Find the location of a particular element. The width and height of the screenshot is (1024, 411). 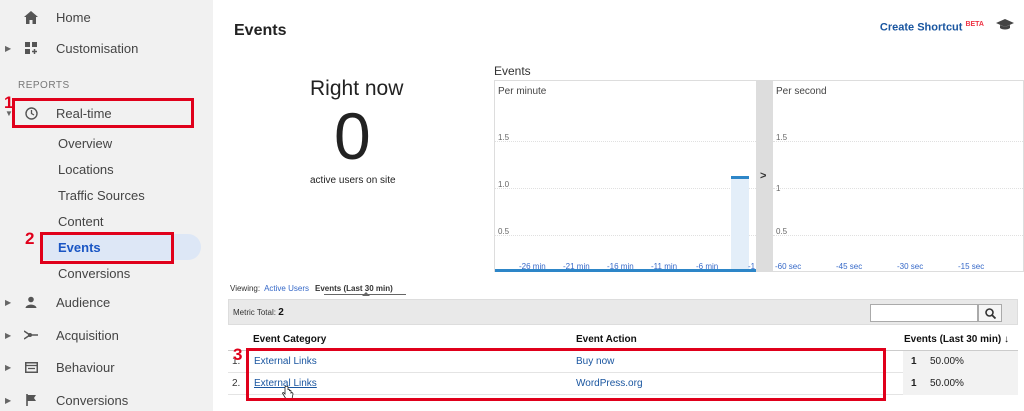

chart-bar-current-minute is located at coordinates (740, 177).